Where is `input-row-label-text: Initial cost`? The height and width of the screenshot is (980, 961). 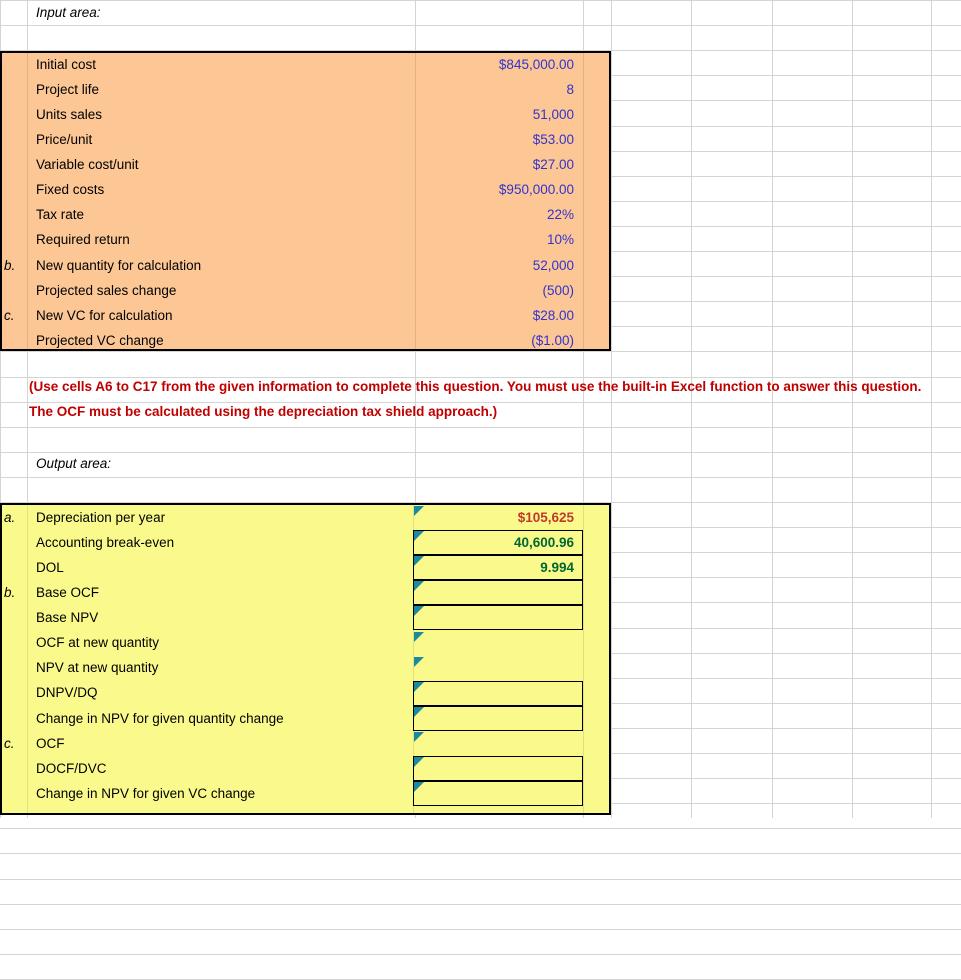
input-row-label-text: Initial cost is located at coordinates (66, 64).